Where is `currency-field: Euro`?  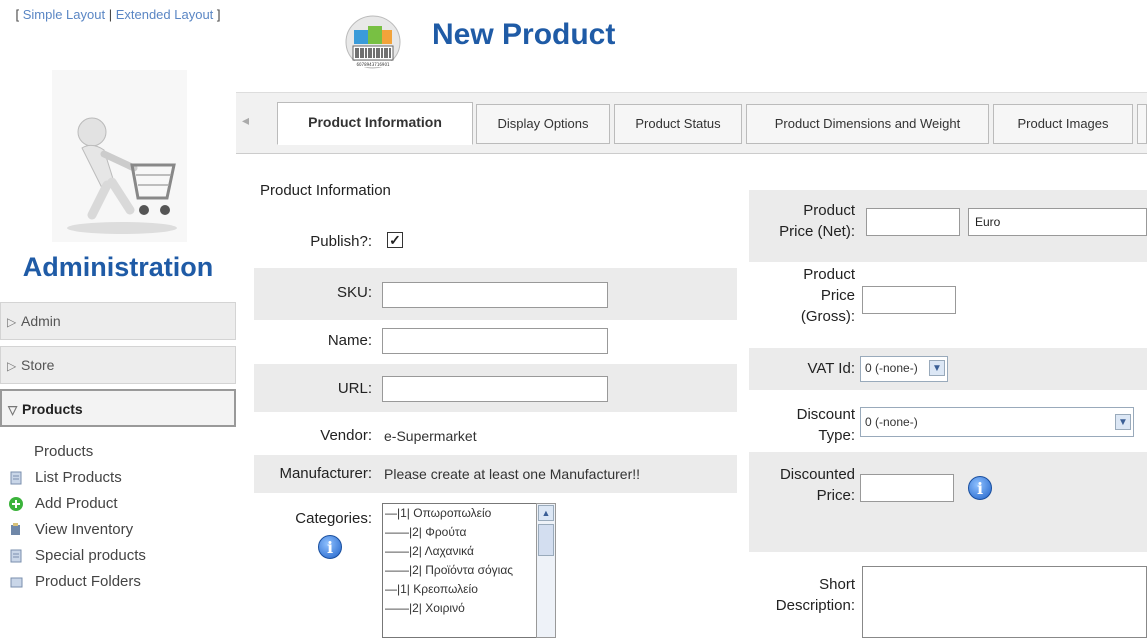 currency-field: Euro is located at coordinates (1057, 222).